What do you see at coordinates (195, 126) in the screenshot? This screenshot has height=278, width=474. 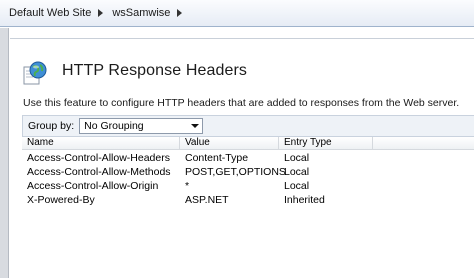 I see `chevron-down-icon` at bounding box center [195, 126].